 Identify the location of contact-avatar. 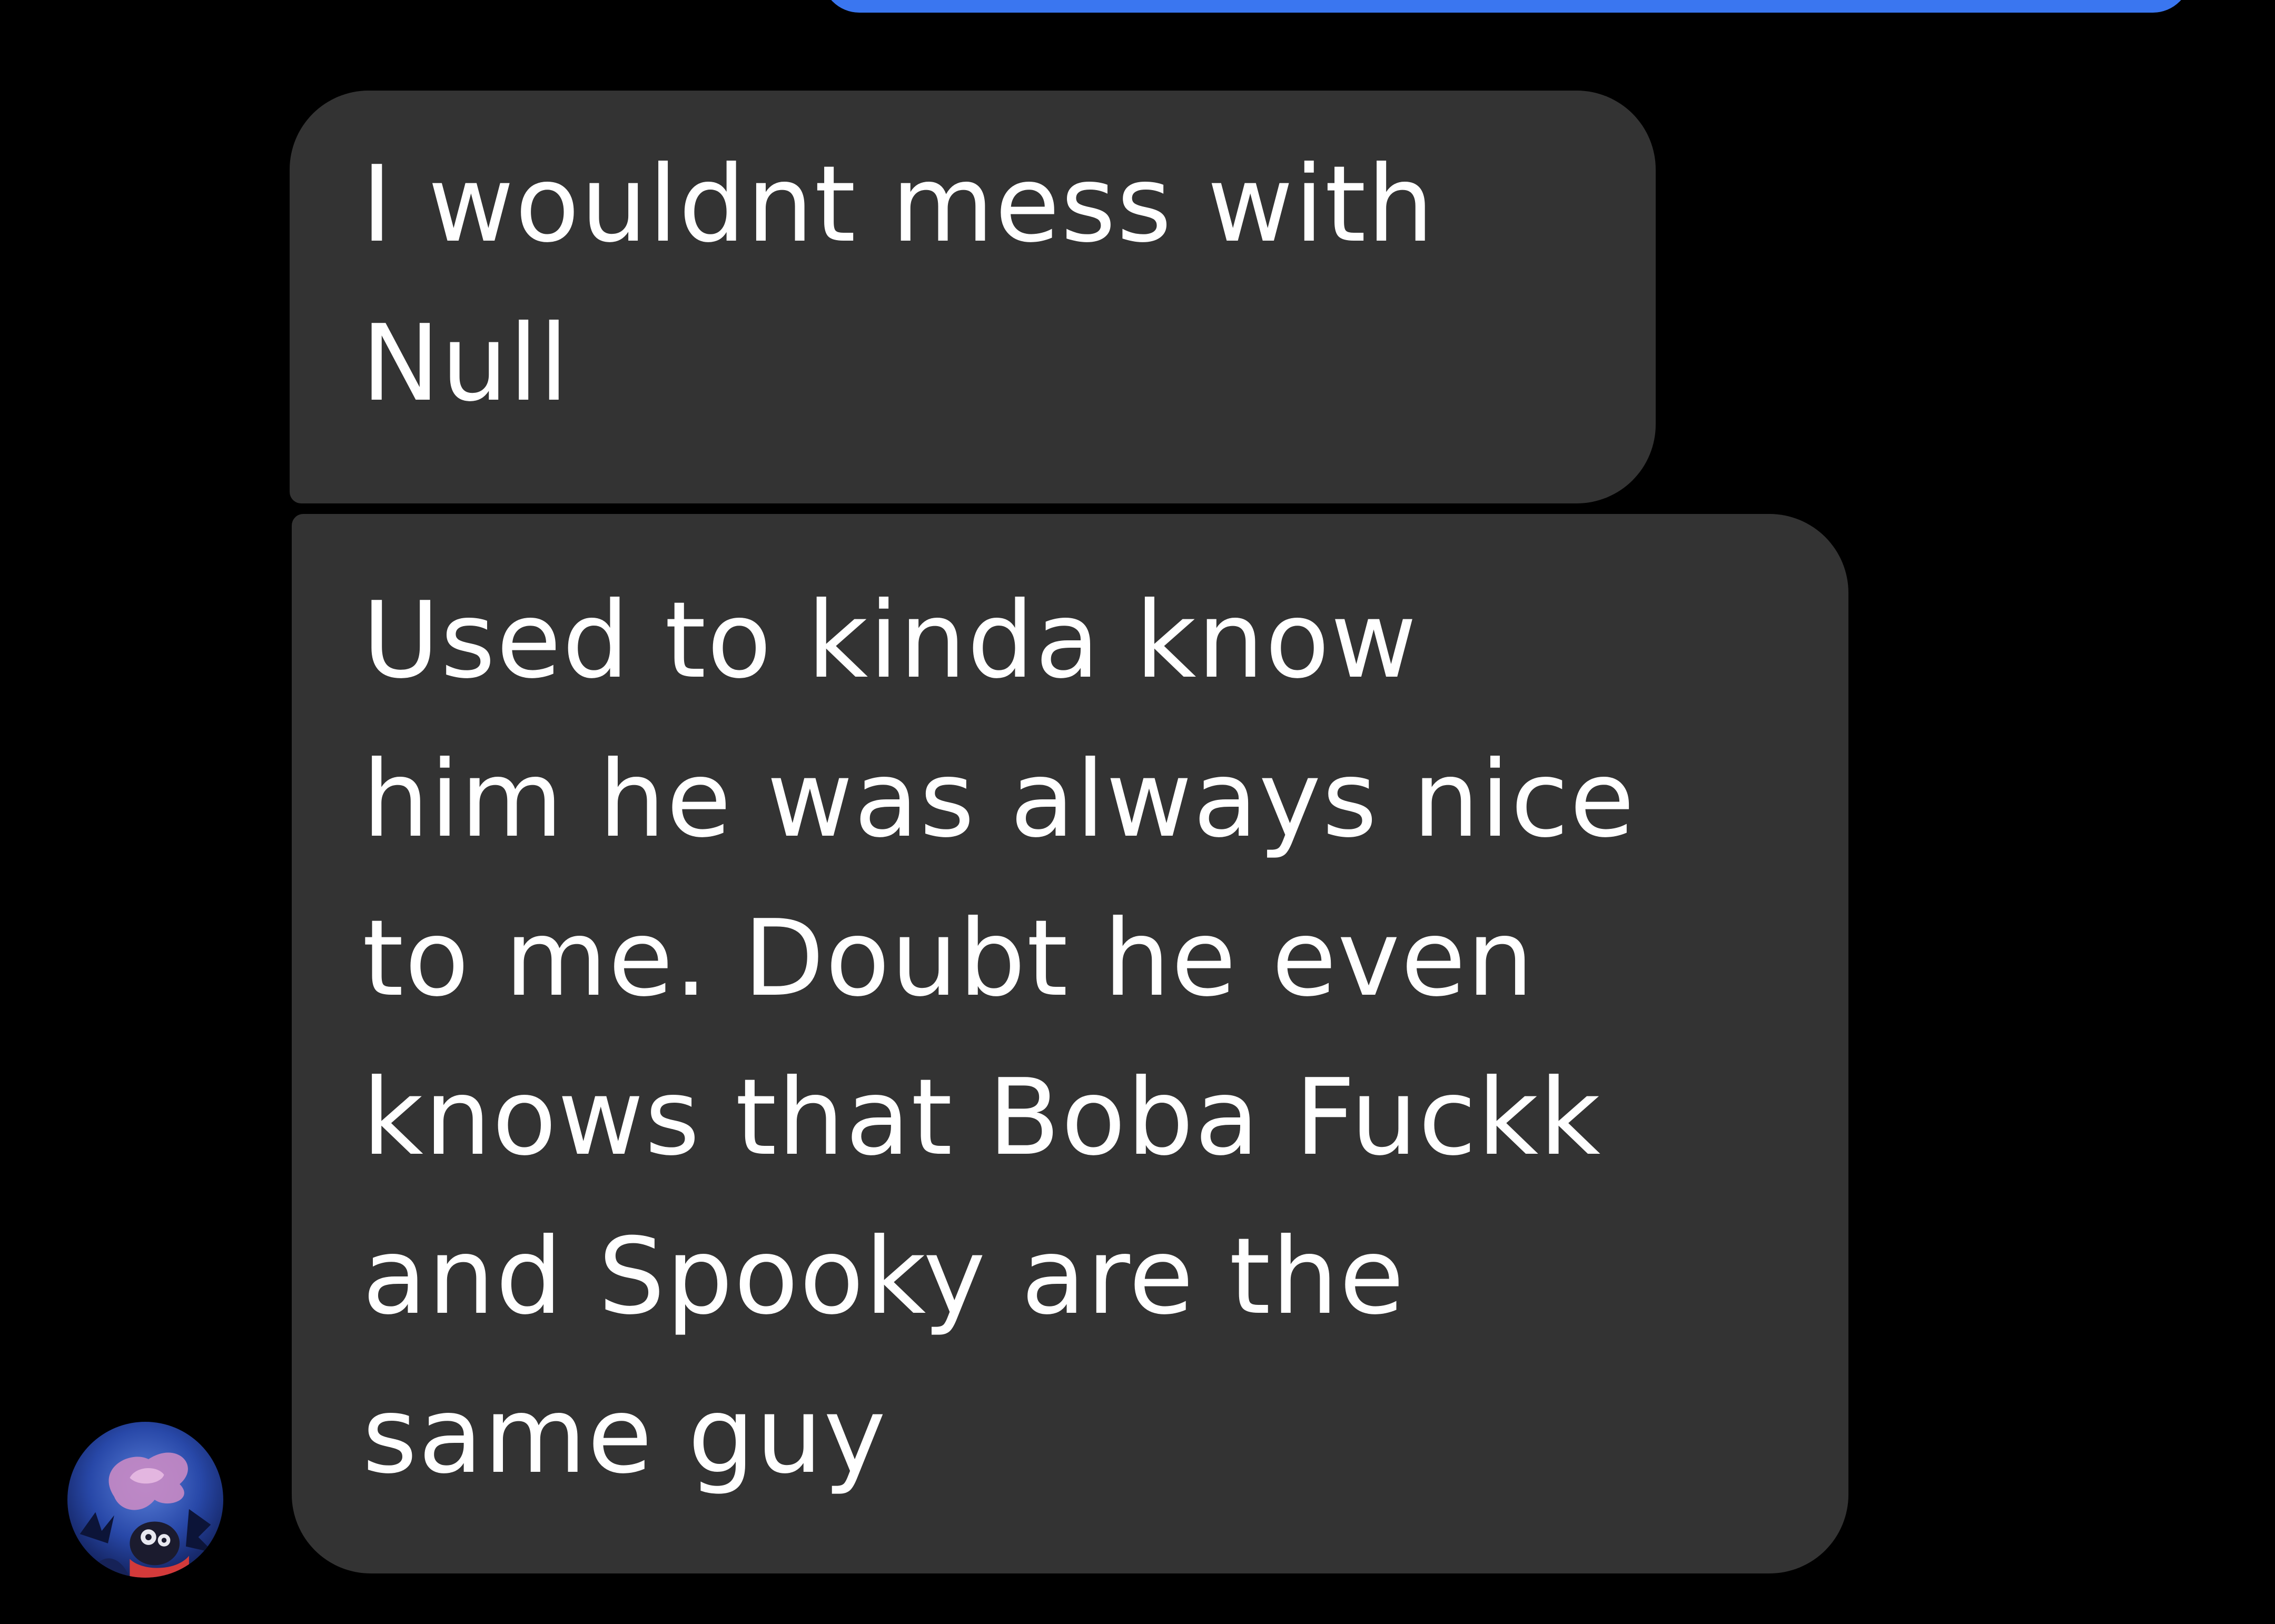
(145, 1500).